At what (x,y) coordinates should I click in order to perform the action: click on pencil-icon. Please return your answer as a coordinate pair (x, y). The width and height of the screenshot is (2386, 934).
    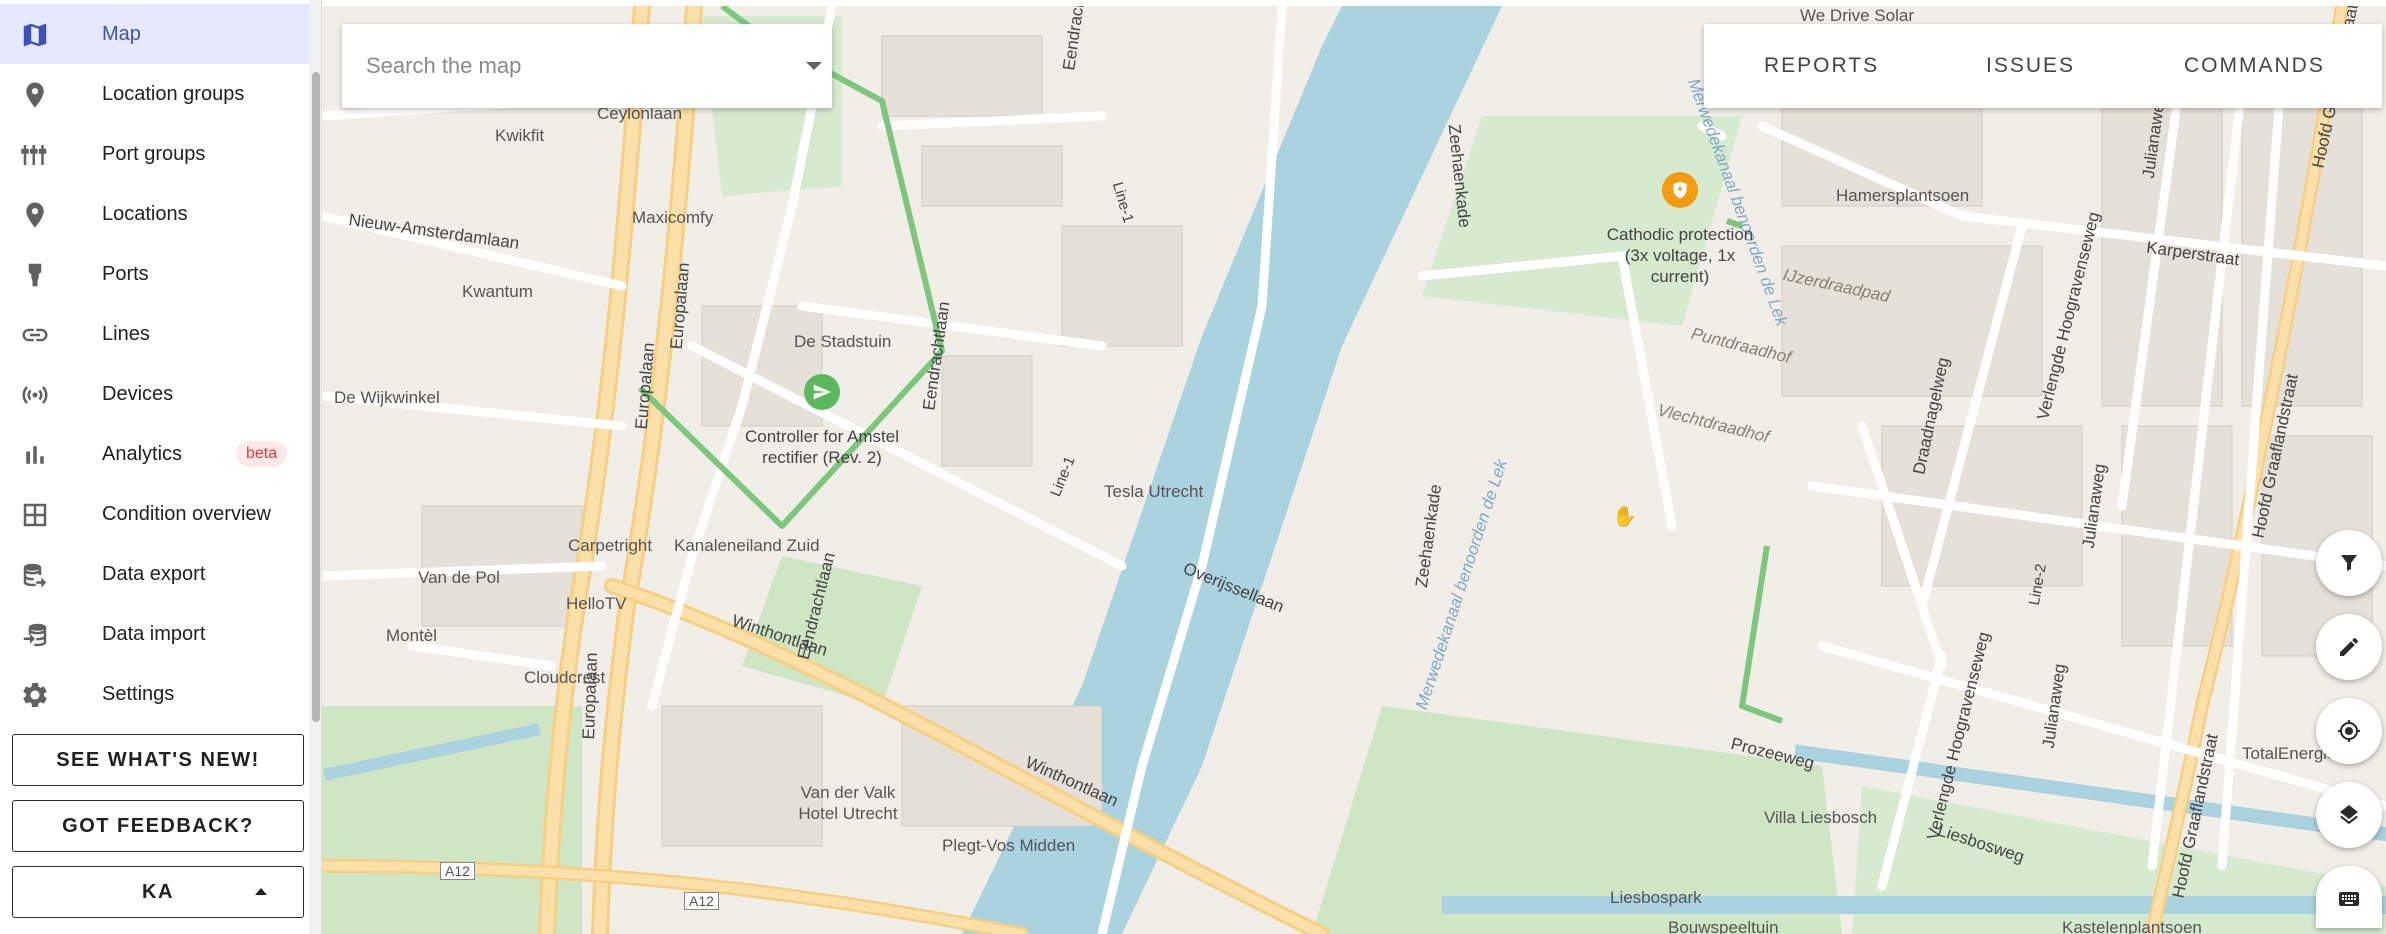
    Looking at the image, I should click on (2349, 646).